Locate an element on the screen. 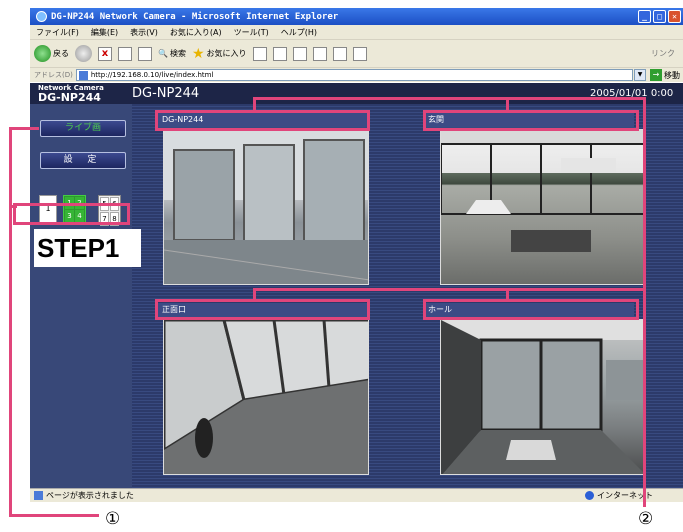 The height and width of the screenshot is (532, 683). maximize-button: □ is located at coordinates (659, 16).